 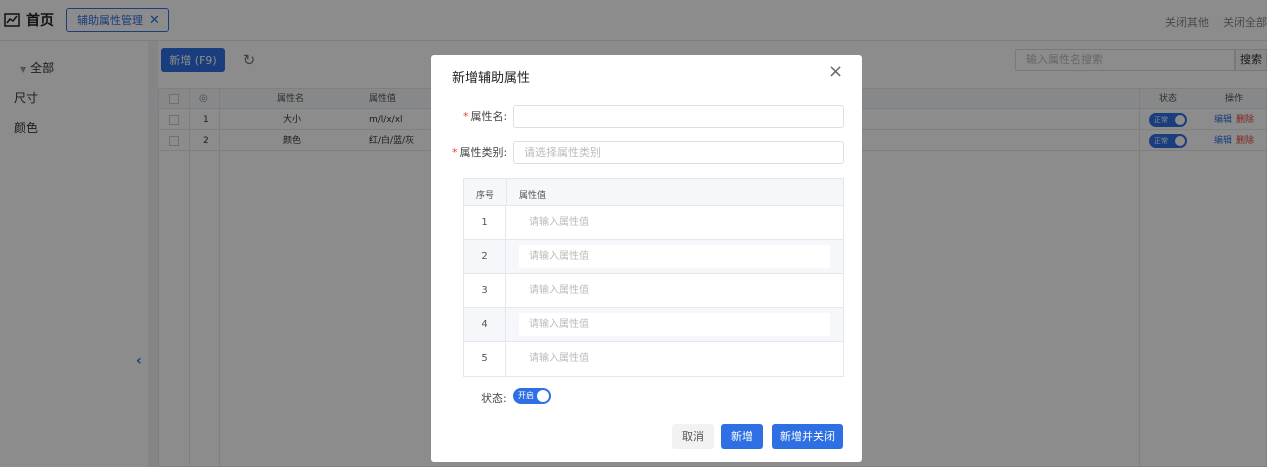 I want to click on value-table-header: 序号 属性值, so click(x=653, y=192).